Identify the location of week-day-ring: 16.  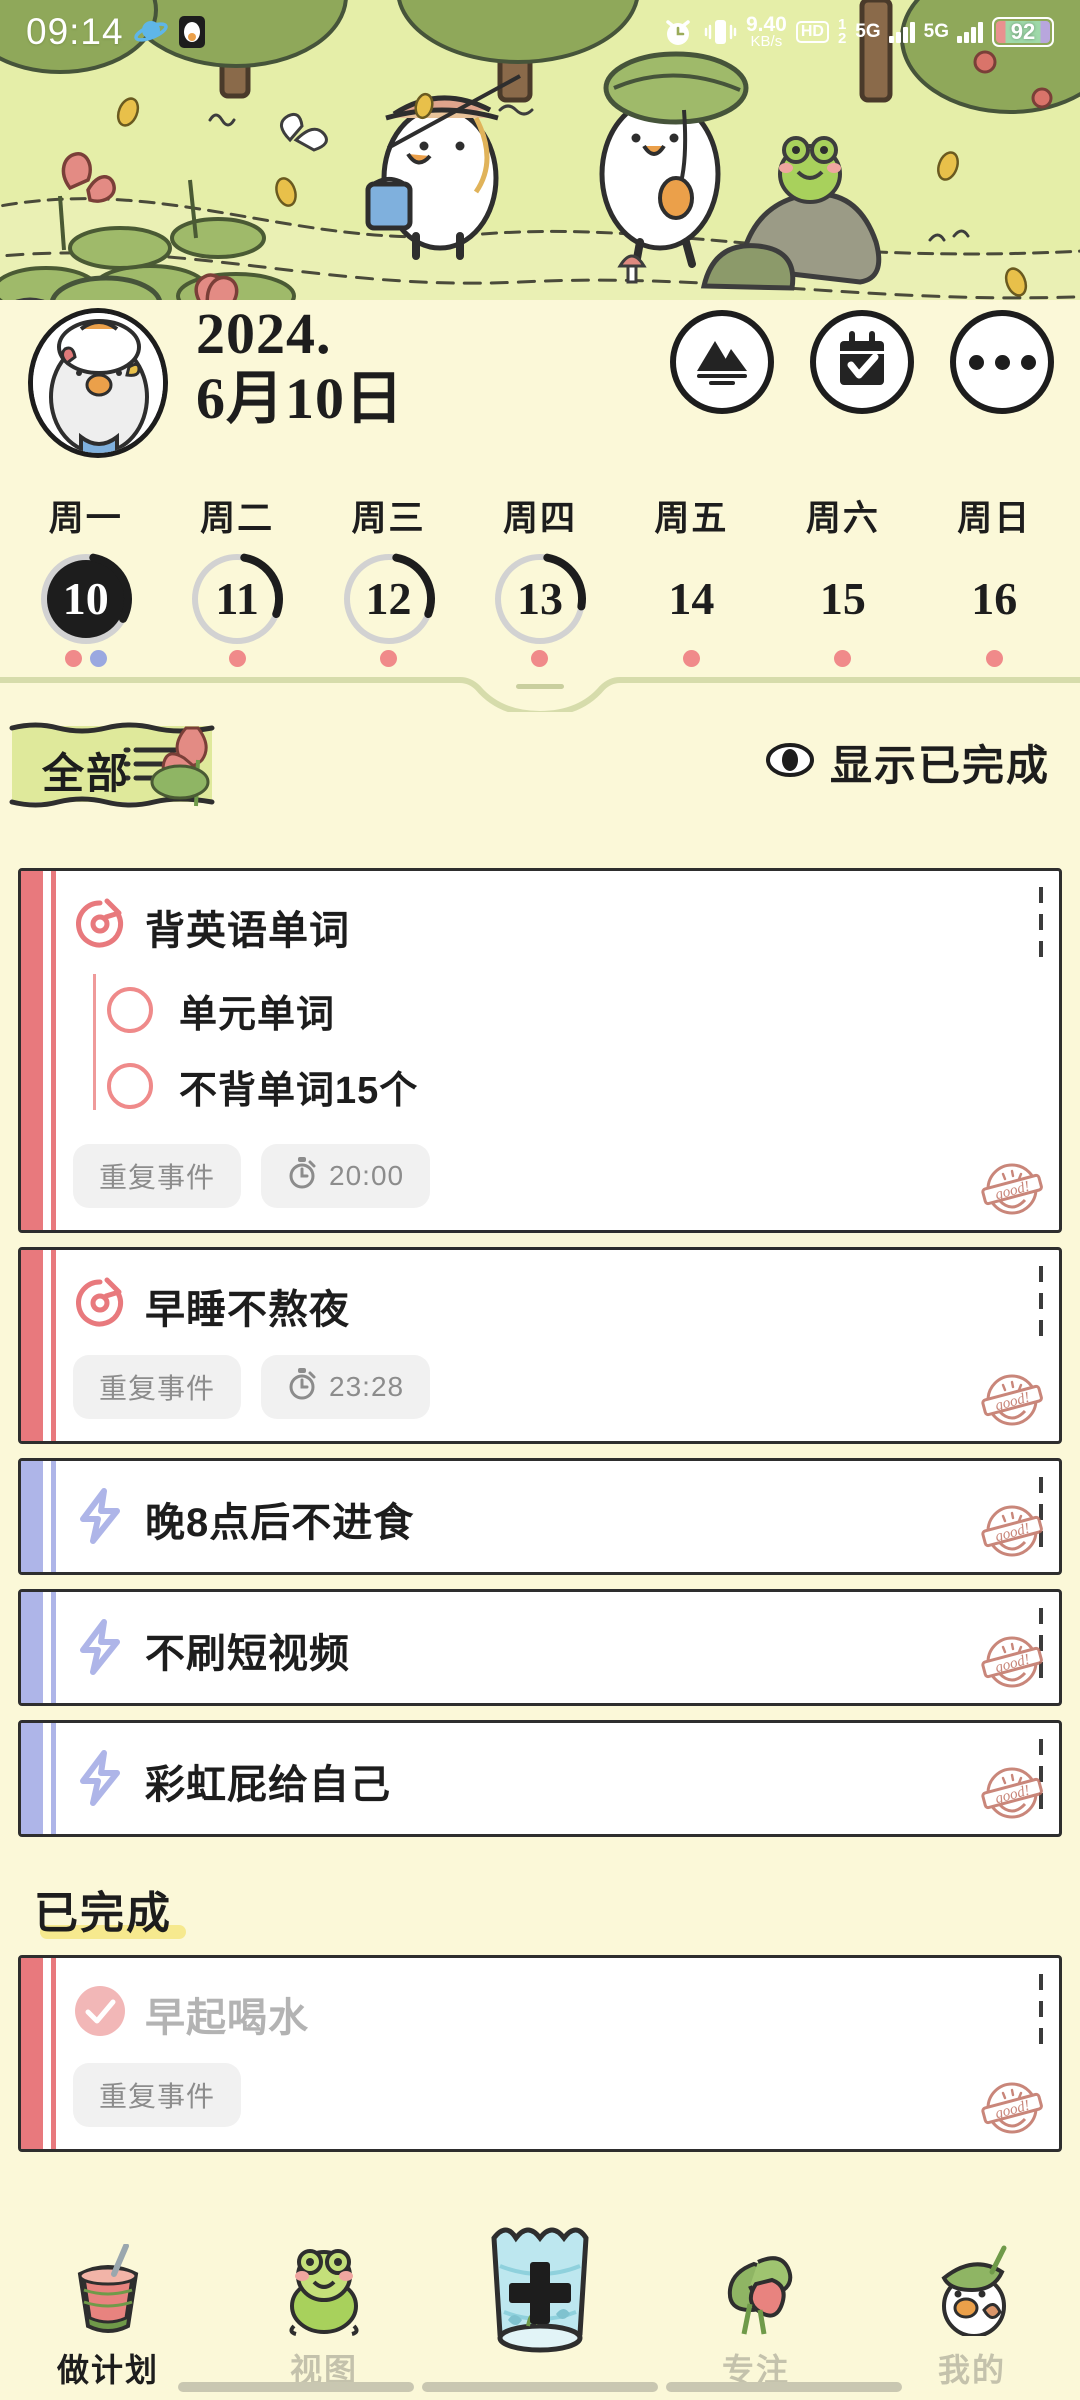
(994, 598).